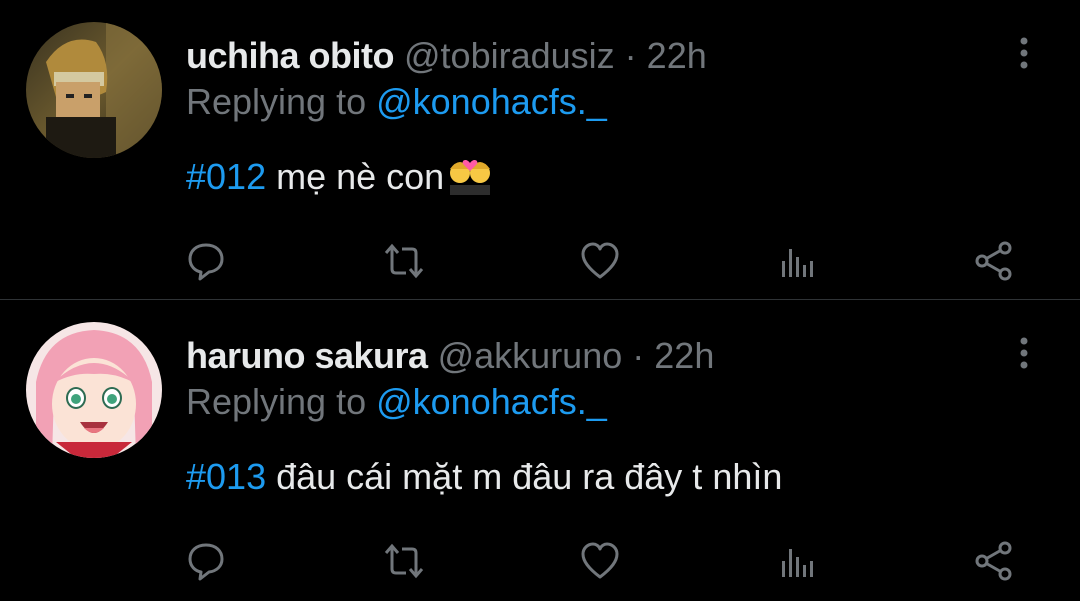 The width and height of the screenshot is (1080, 601). What do you see at coordinates (226, 176) in the screenshot?
I see `hashtag-link: #012` at bounding box center [226, 176].